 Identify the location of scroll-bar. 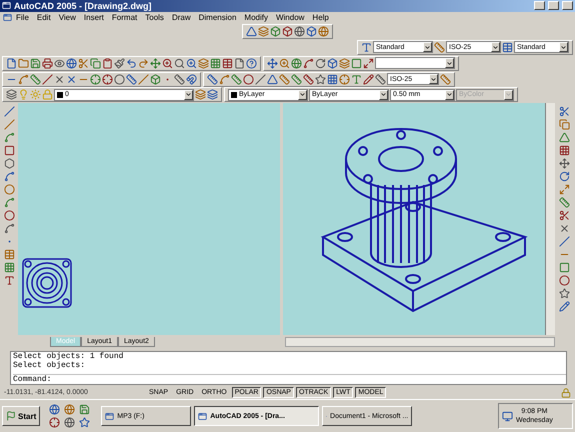
(550, 219).